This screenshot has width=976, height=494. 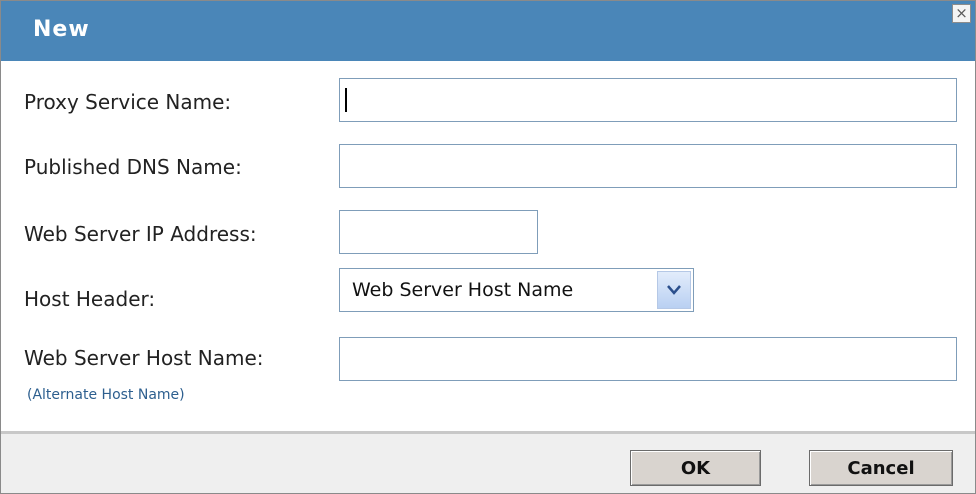 I want to click on text-caret, so click(x=346, y=100).